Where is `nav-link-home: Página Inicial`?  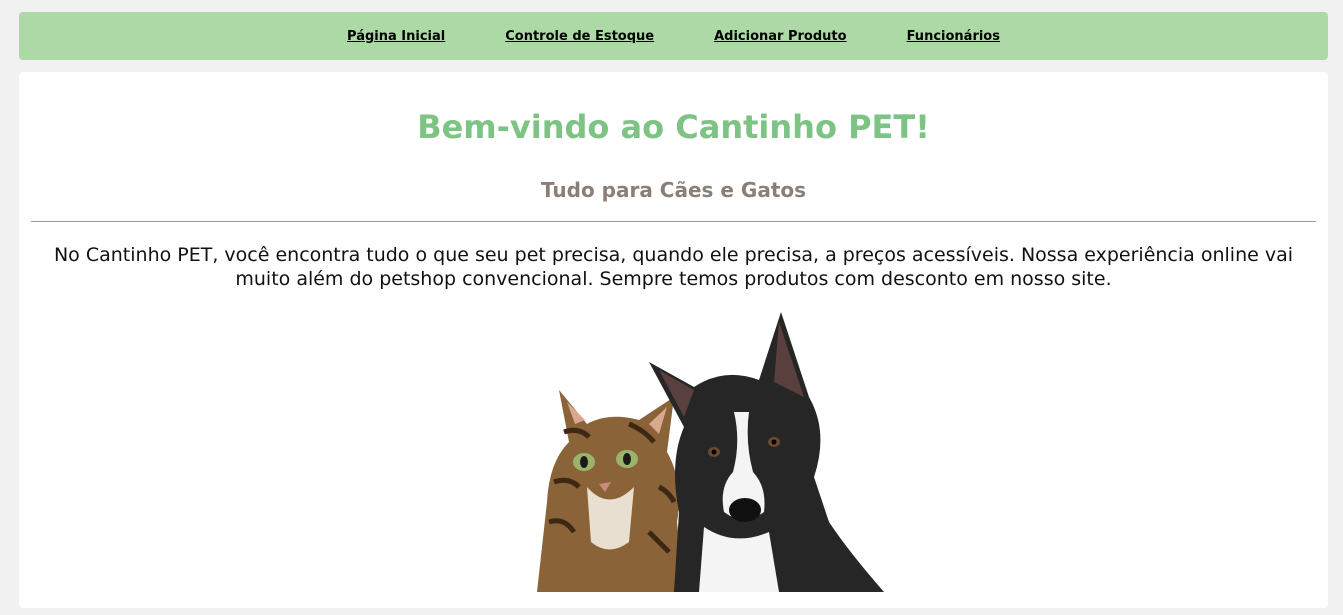 nav-link-home: Página Inicial is located at coordinates (396, 36).